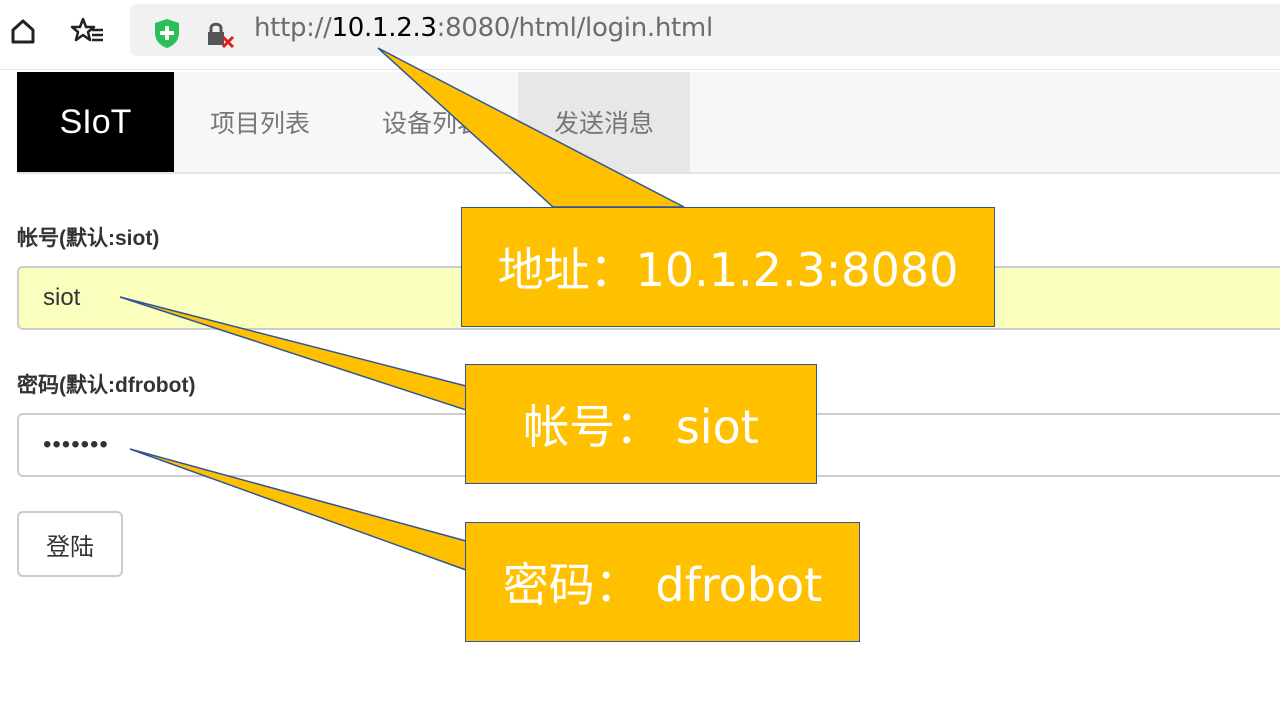  I want to click on account-callout: 帐号： siot, so click(641, 424).